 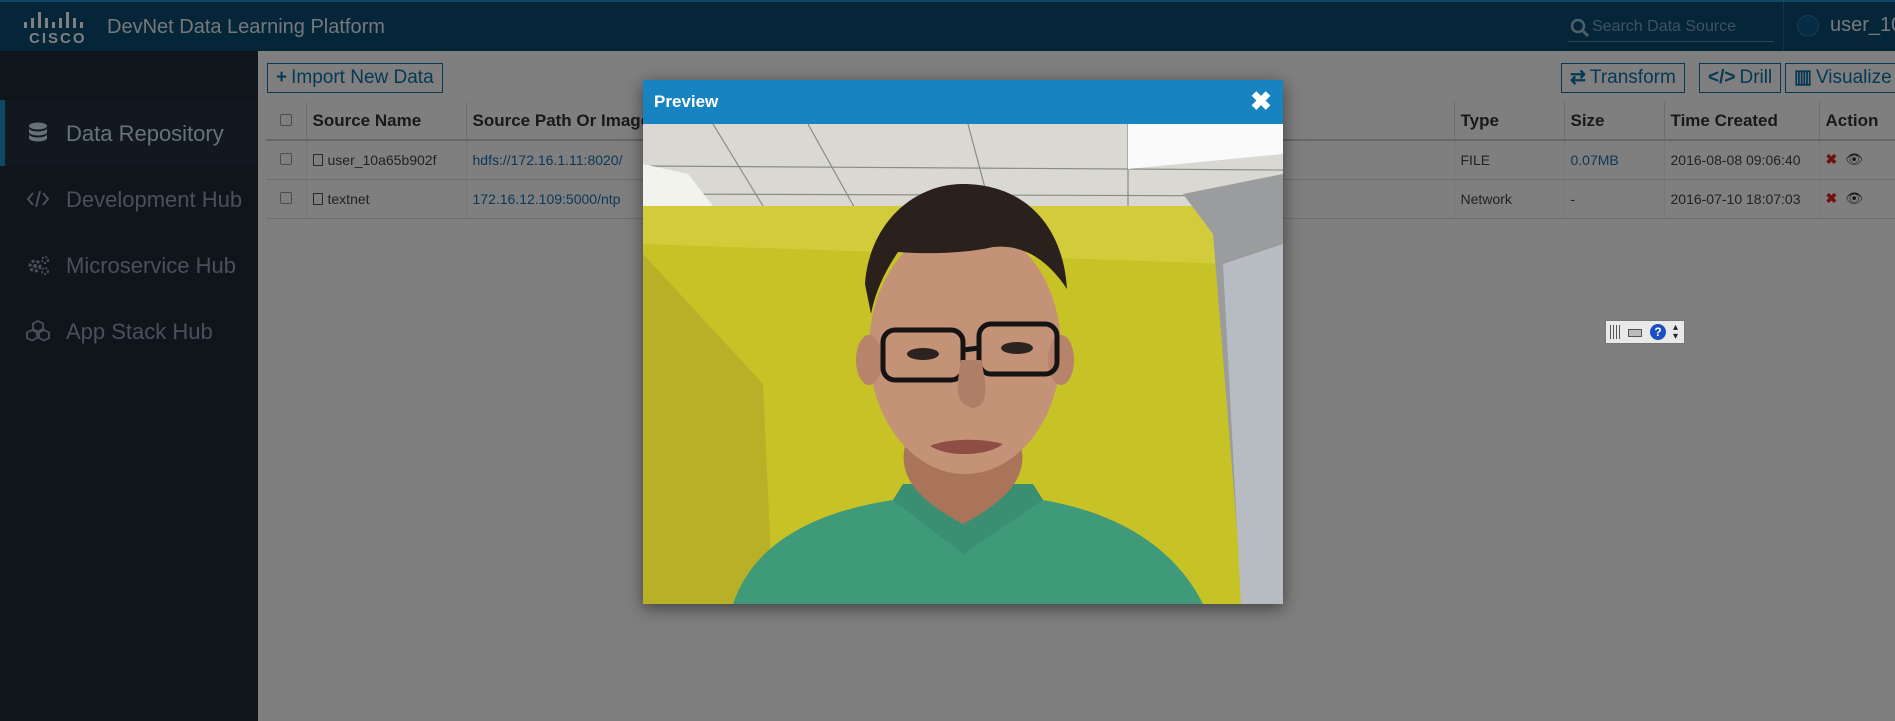 What do you see at coordinates (1261, 101) in the screenshot?
I see `close-icon: ✖` at bounding box center [1261, 101].